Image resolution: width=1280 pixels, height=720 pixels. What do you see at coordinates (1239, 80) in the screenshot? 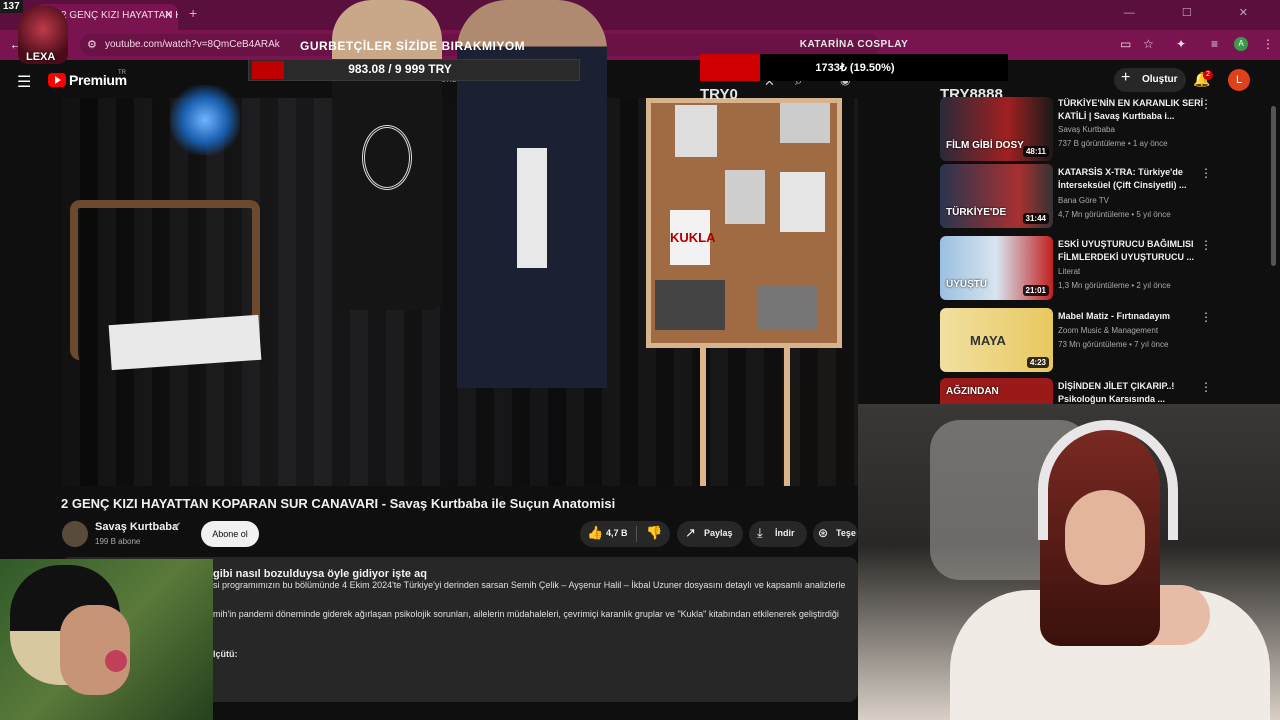
I see `account-avatar: L` at bounding box center [1239, 80].